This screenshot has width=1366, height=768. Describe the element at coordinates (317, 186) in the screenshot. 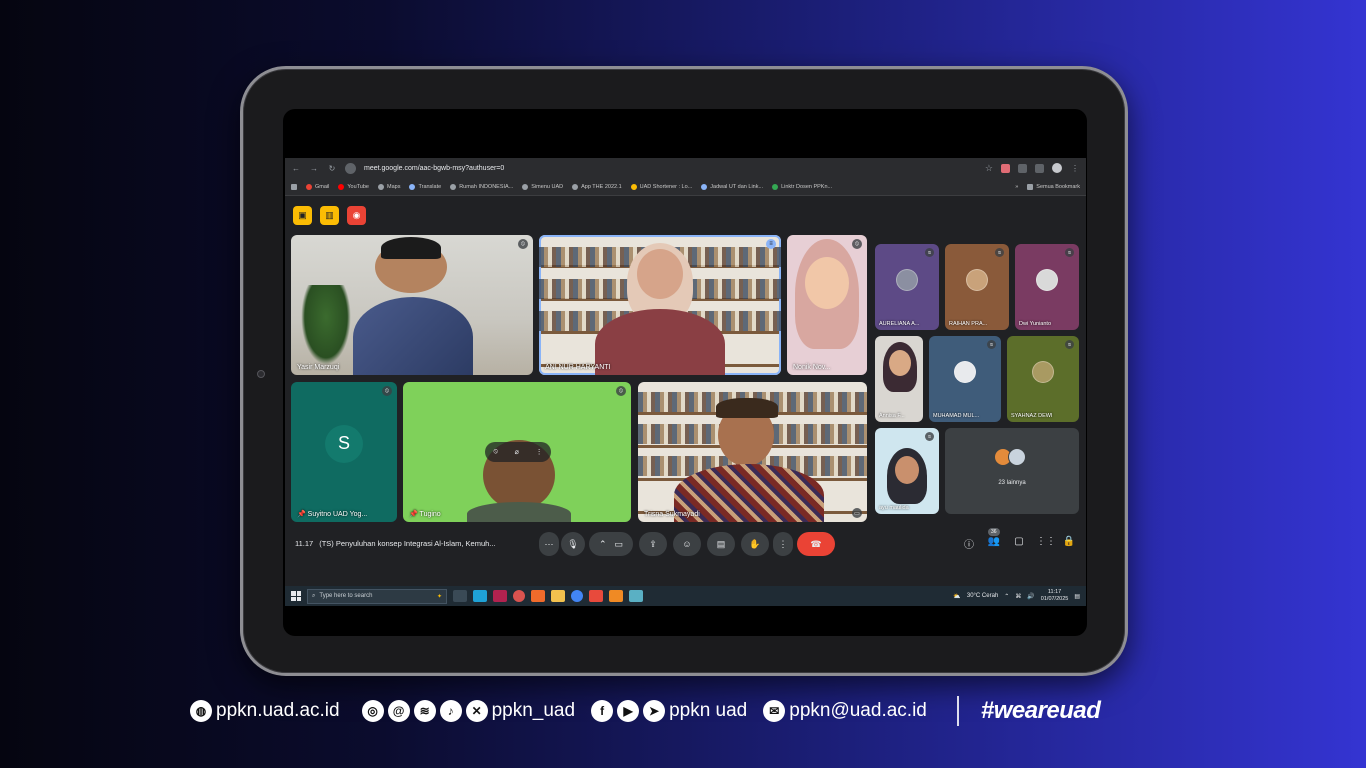

I see `bookmark-gmail: Gmail` at that location.